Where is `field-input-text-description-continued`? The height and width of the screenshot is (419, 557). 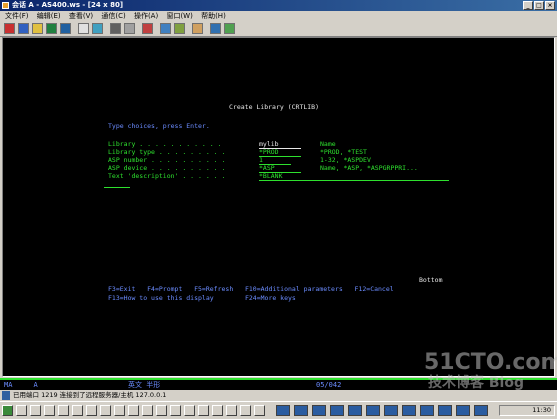 field-input-text-description-continued is located at coordinates (117, 184).